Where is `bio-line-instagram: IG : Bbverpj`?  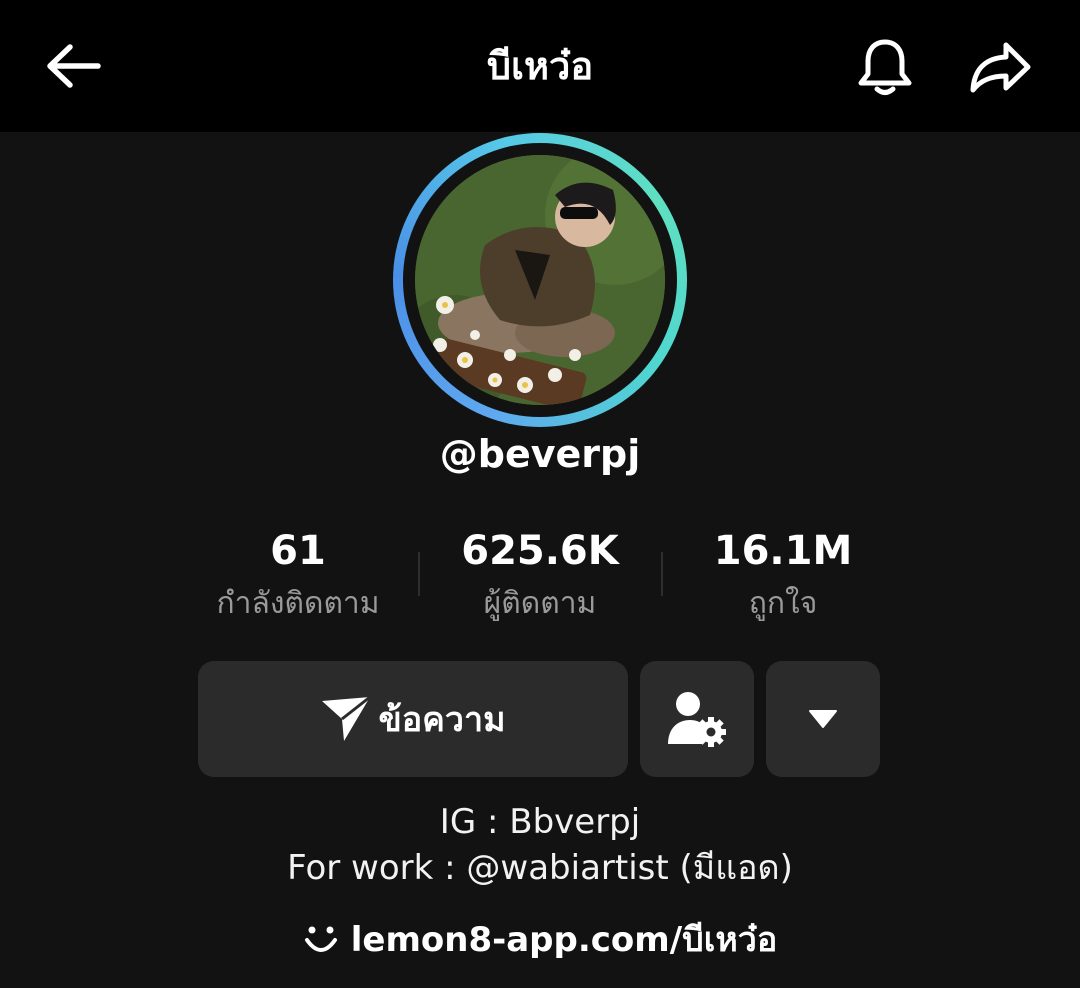 bio-line-instagram: IG : Bbverpj is located at coordinates (540, 822).